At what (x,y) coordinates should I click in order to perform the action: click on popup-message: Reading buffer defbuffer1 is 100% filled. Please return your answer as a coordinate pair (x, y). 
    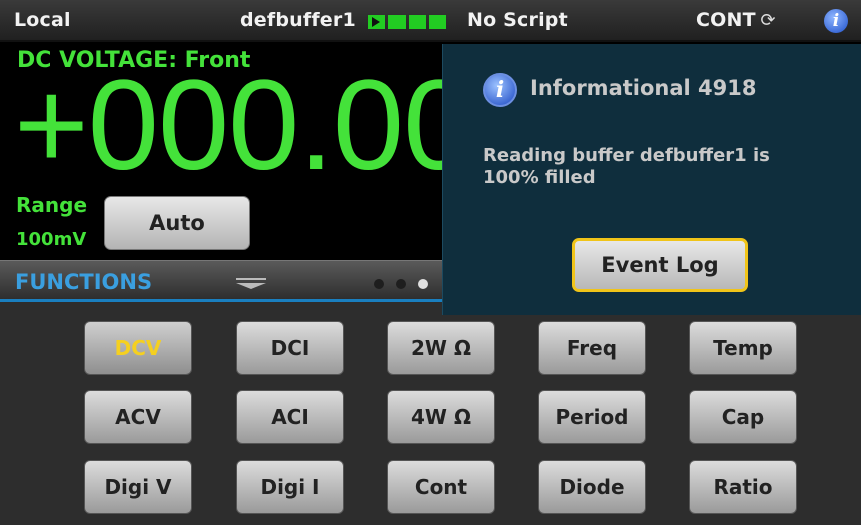
    Looking at the image, I should click on (626, 166).